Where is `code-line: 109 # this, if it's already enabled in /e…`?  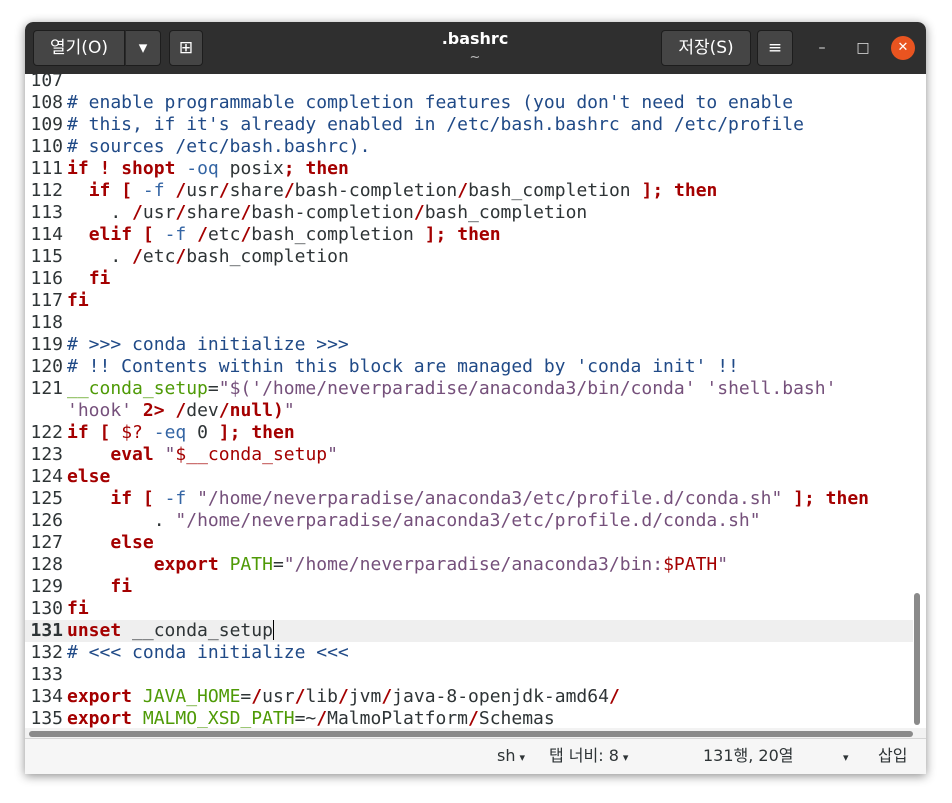
code-line: 109 # this, if it's already enabled in /e… is located at coordinates (469, 125).